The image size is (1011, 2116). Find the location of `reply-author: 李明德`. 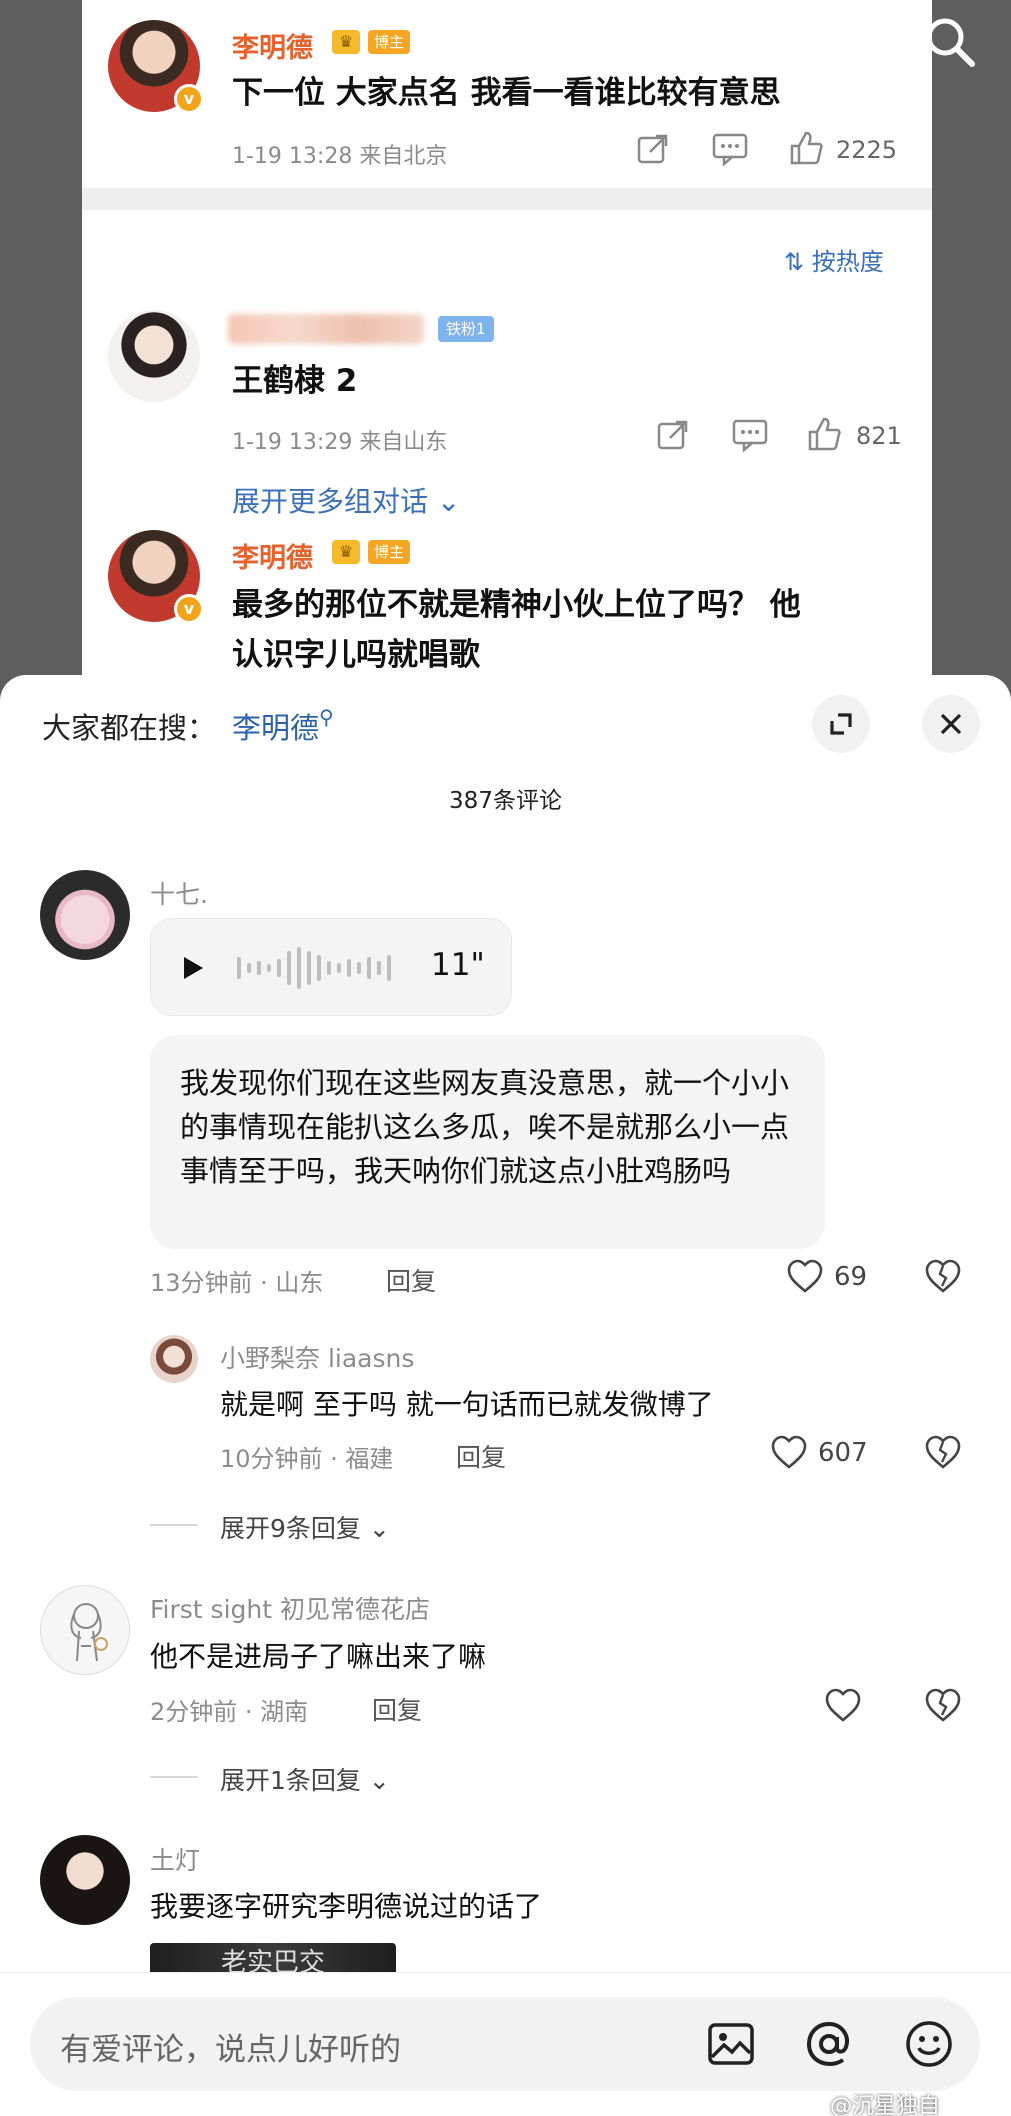

reply-author: 李明德 is located at coordinates (272, 555).